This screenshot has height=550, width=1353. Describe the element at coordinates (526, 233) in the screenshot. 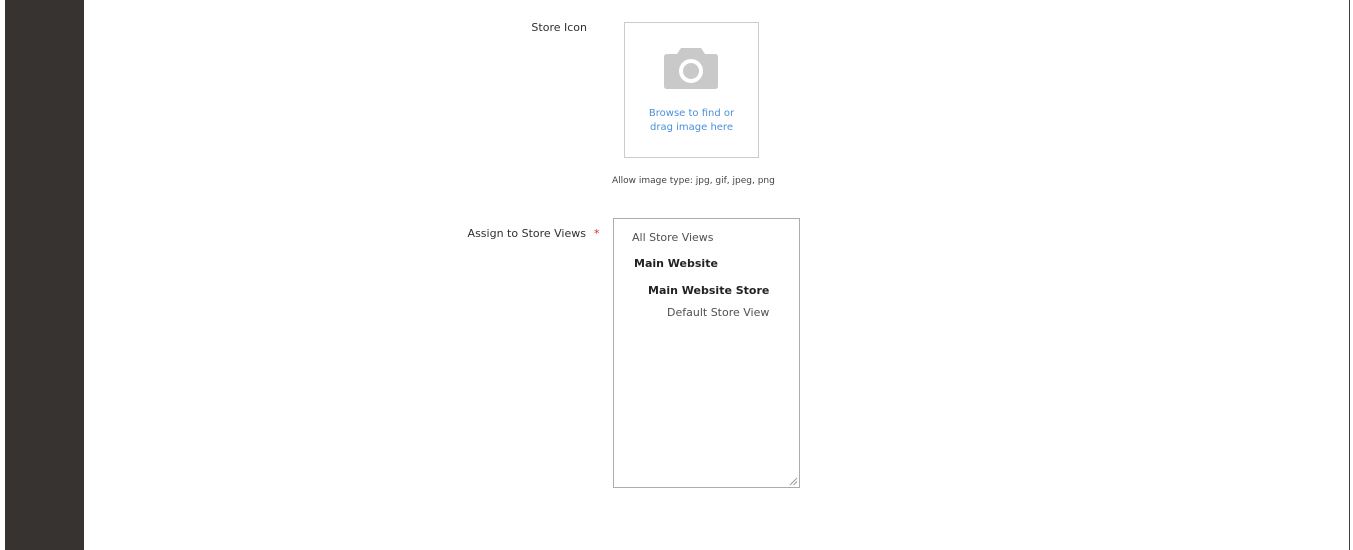

I see `assign-store-views-label: Assign to Store Views` at that location.